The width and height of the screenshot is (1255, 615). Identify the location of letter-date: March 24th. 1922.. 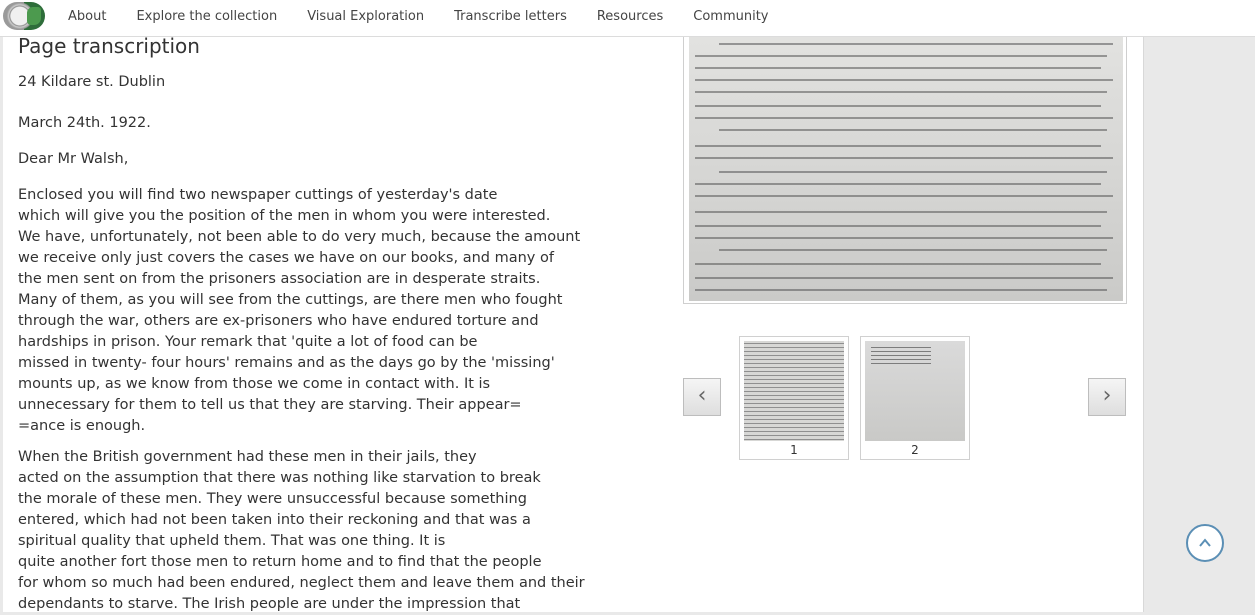
(84, 123).